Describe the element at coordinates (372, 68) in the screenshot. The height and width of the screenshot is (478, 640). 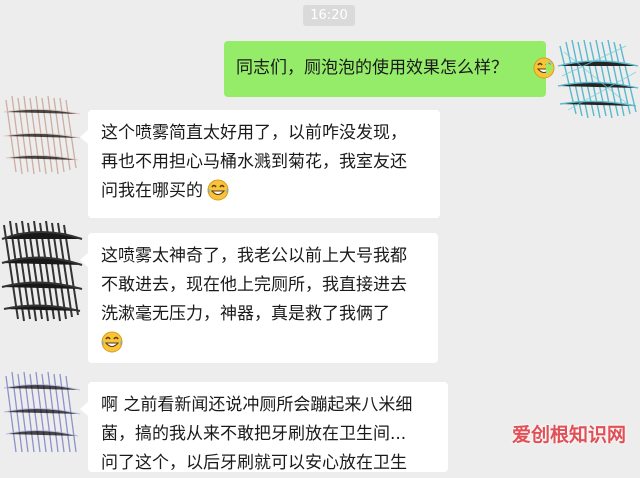
I see `message-text: 同志们，厕泡泡的使用效果怎么样？` at that location.